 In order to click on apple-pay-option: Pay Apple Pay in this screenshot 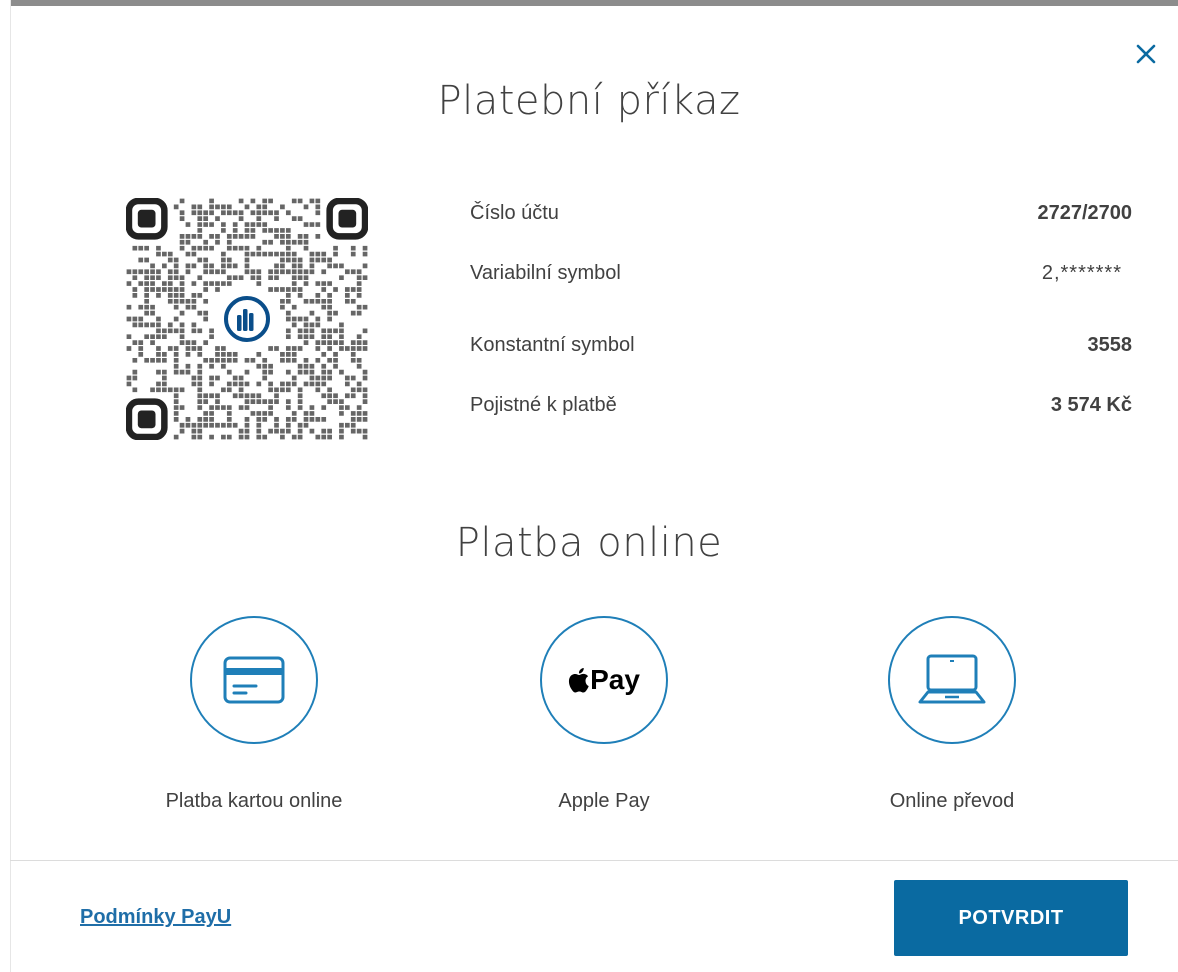, I will do `click(604, 714)`.